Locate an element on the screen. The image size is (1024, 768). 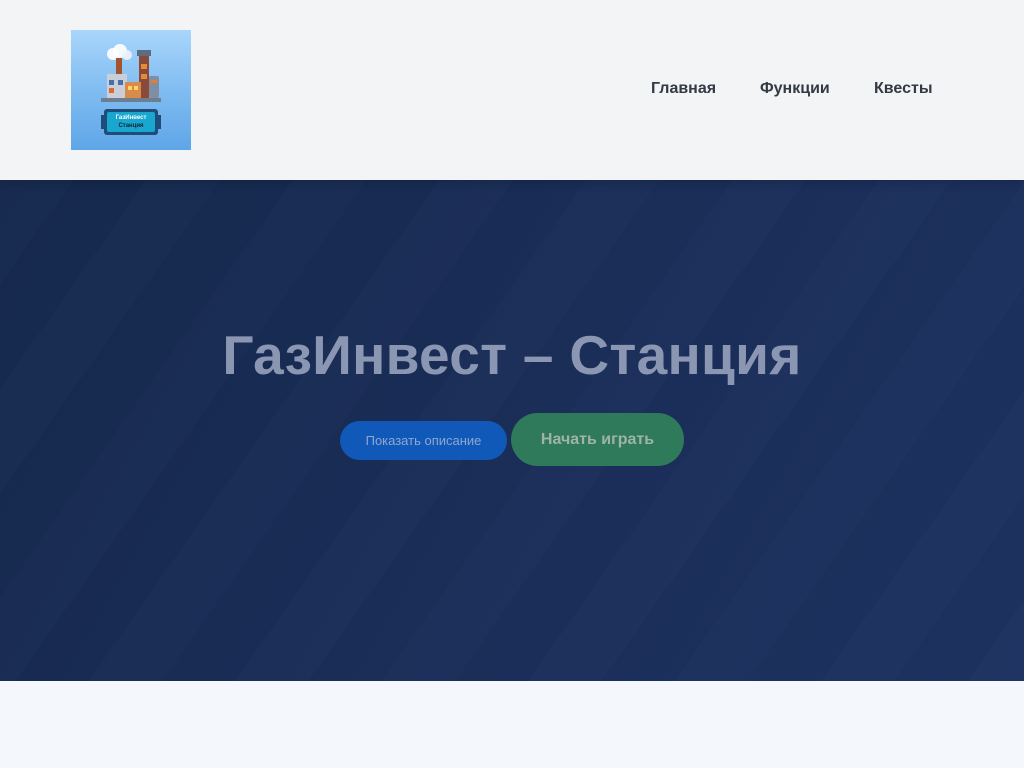
nav-link-home: Главная is located at coordinates (683, 89).